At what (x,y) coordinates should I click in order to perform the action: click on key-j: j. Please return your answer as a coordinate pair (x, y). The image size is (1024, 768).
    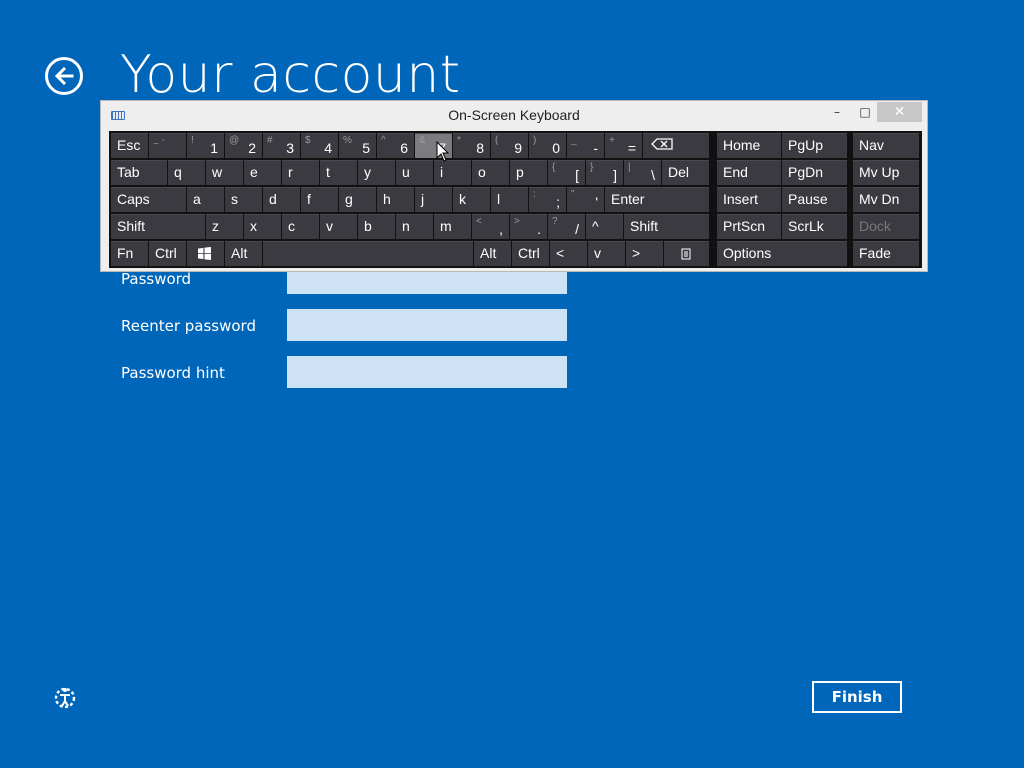
    Looking at the image, I should click on (433, 199).